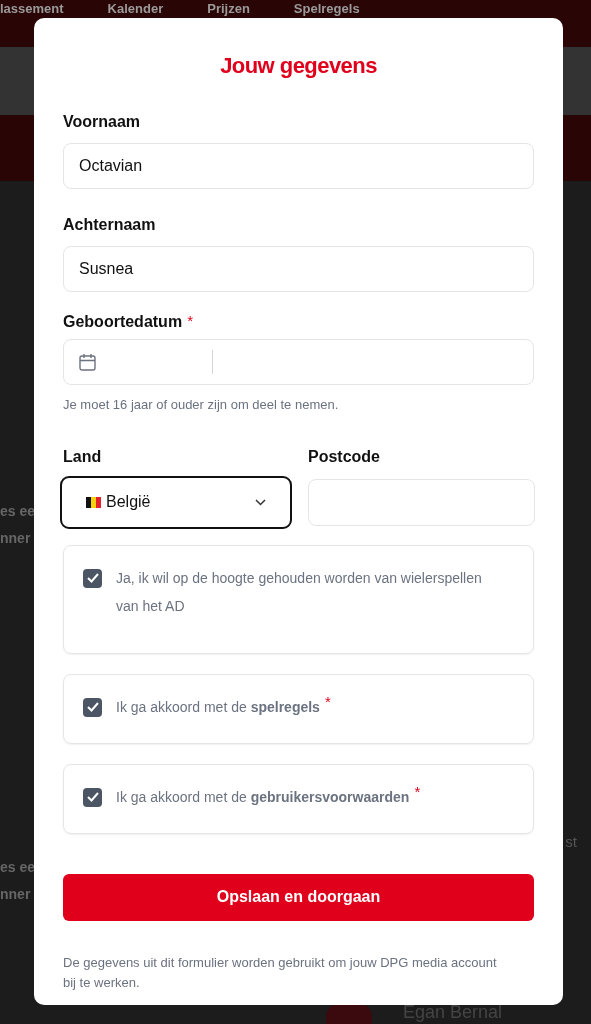  What do you see at coordinates (571, 842) in the screenshot?
I see `background-text: st` at bounding box center [571, 842].